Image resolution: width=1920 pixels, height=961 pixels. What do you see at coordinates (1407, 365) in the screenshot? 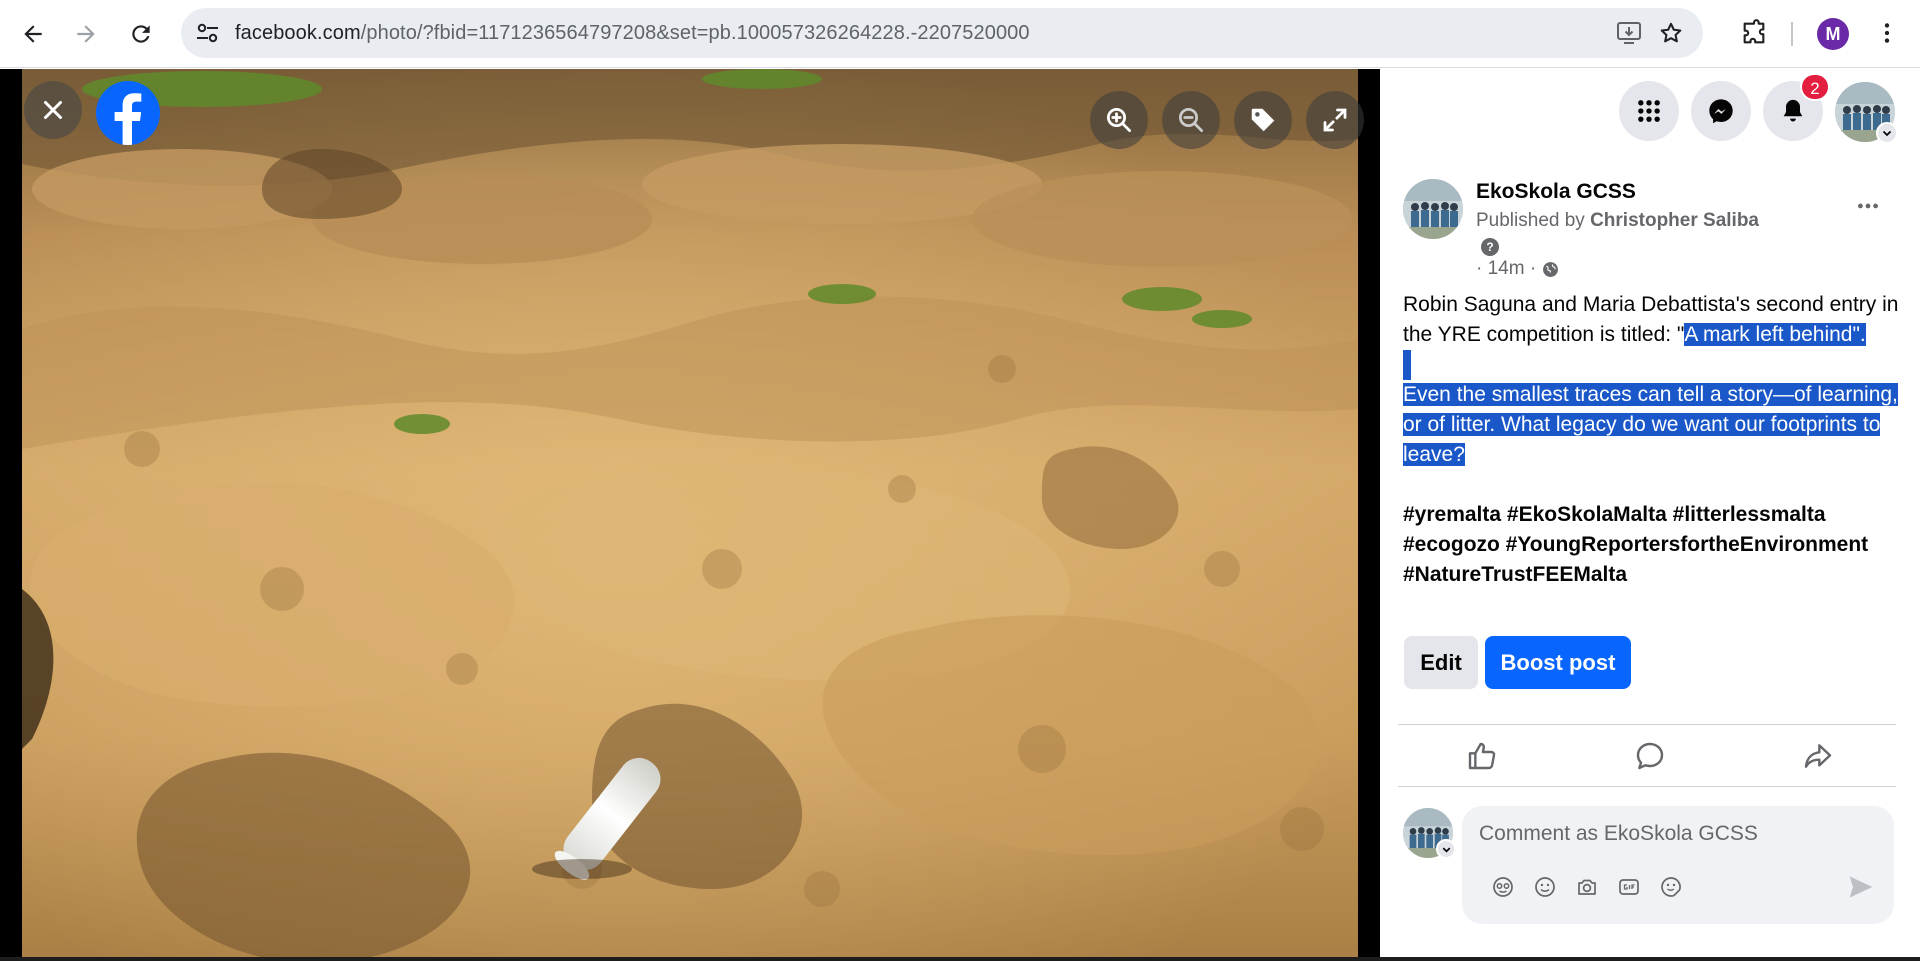
I see `selected-blank-line` at bounding box center [1407, 365].